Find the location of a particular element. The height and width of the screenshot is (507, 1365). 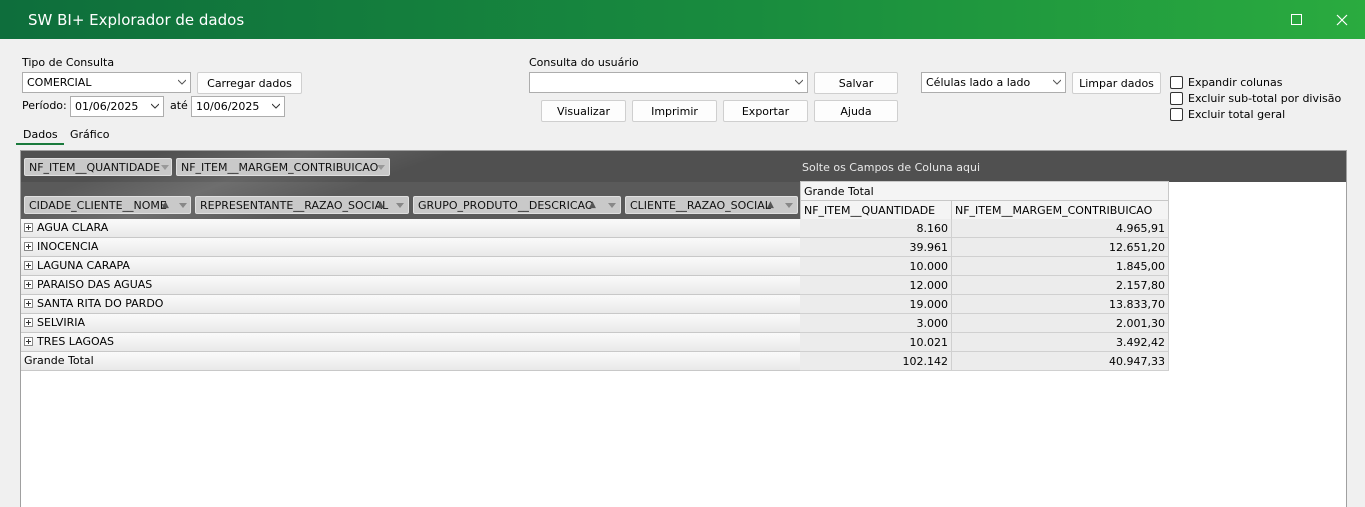

tab-grafico: Gráfico is located at coordinates (90, 134).